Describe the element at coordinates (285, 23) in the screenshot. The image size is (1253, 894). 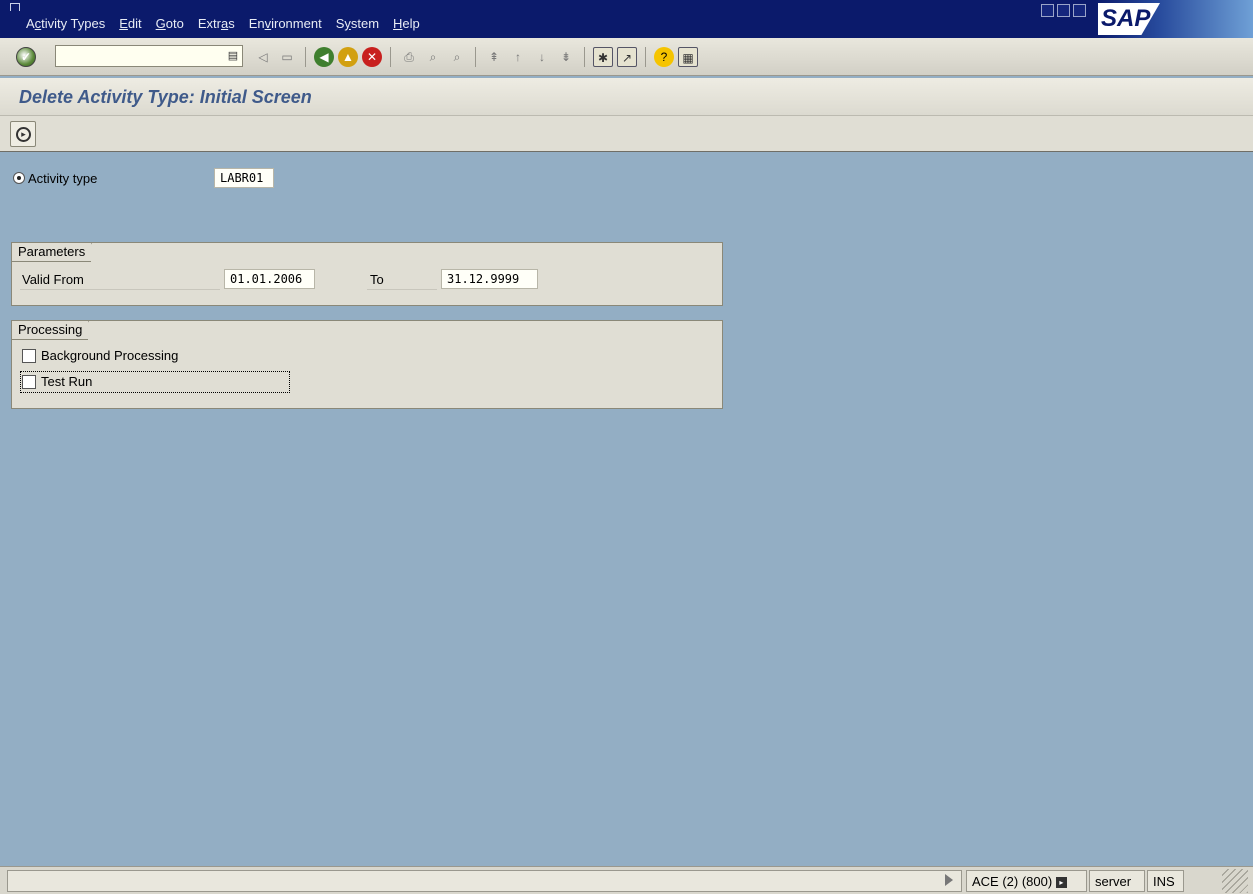
I see `menu-environment: Environment` at that location.